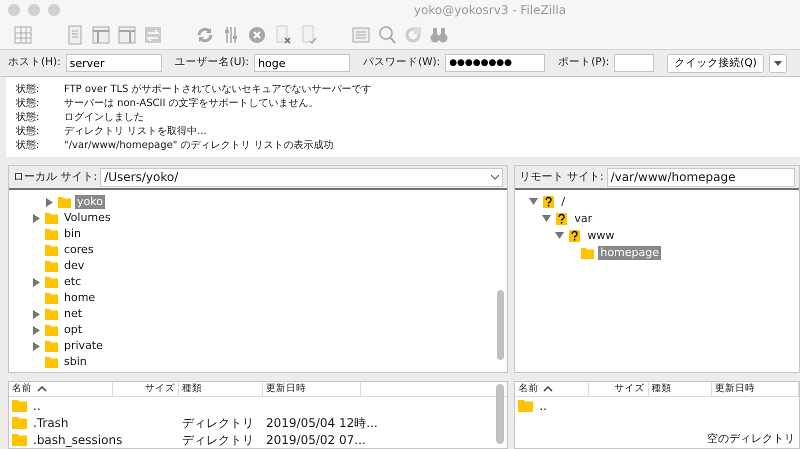 This screenshot has height=449, width=800. Describe the element at coordinates (490, 9) in the screenshot. I see `window-title: yoko@yokosrv3 - FileZilla` at that location.